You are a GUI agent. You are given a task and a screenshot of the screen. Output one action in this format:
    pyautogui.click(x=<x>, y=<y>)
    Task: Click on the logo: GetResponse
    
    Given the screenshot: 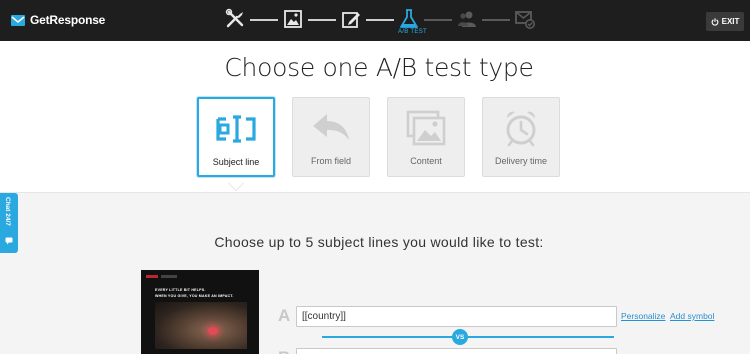 What is the action you would take?
    pyautogui.click(x=58, y=20)
    